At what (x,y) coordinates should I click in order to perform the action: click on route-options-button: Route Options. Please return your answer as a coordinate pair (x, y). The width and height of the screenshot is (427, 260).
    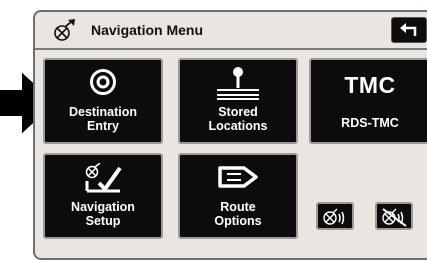
    Looking at the image, I should click on (238, 196).